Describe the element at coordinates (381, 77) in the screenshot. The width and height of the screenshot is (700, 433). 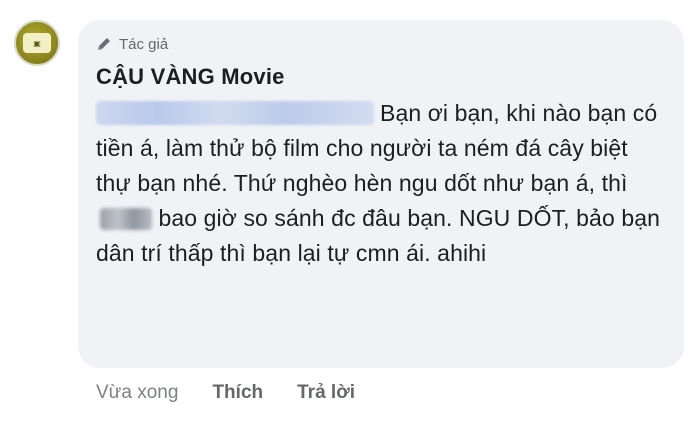
I see `author-name: CẬU VÀNG Movie` at that location.